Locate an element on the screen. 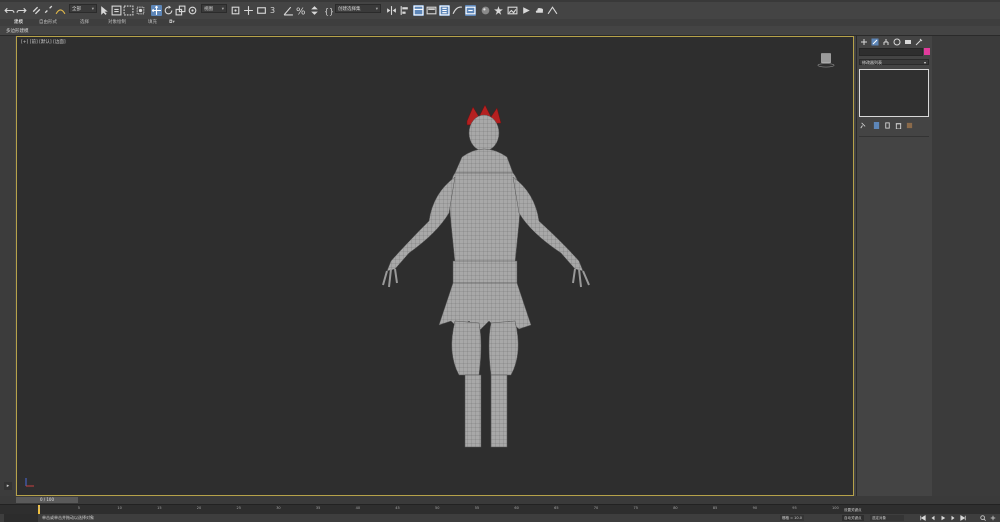 Image resolution: width=1000 pixels, height=522 pixels. reference-coordinate-dropdown: 视图 ▾ is located at coordinates (214, 8).